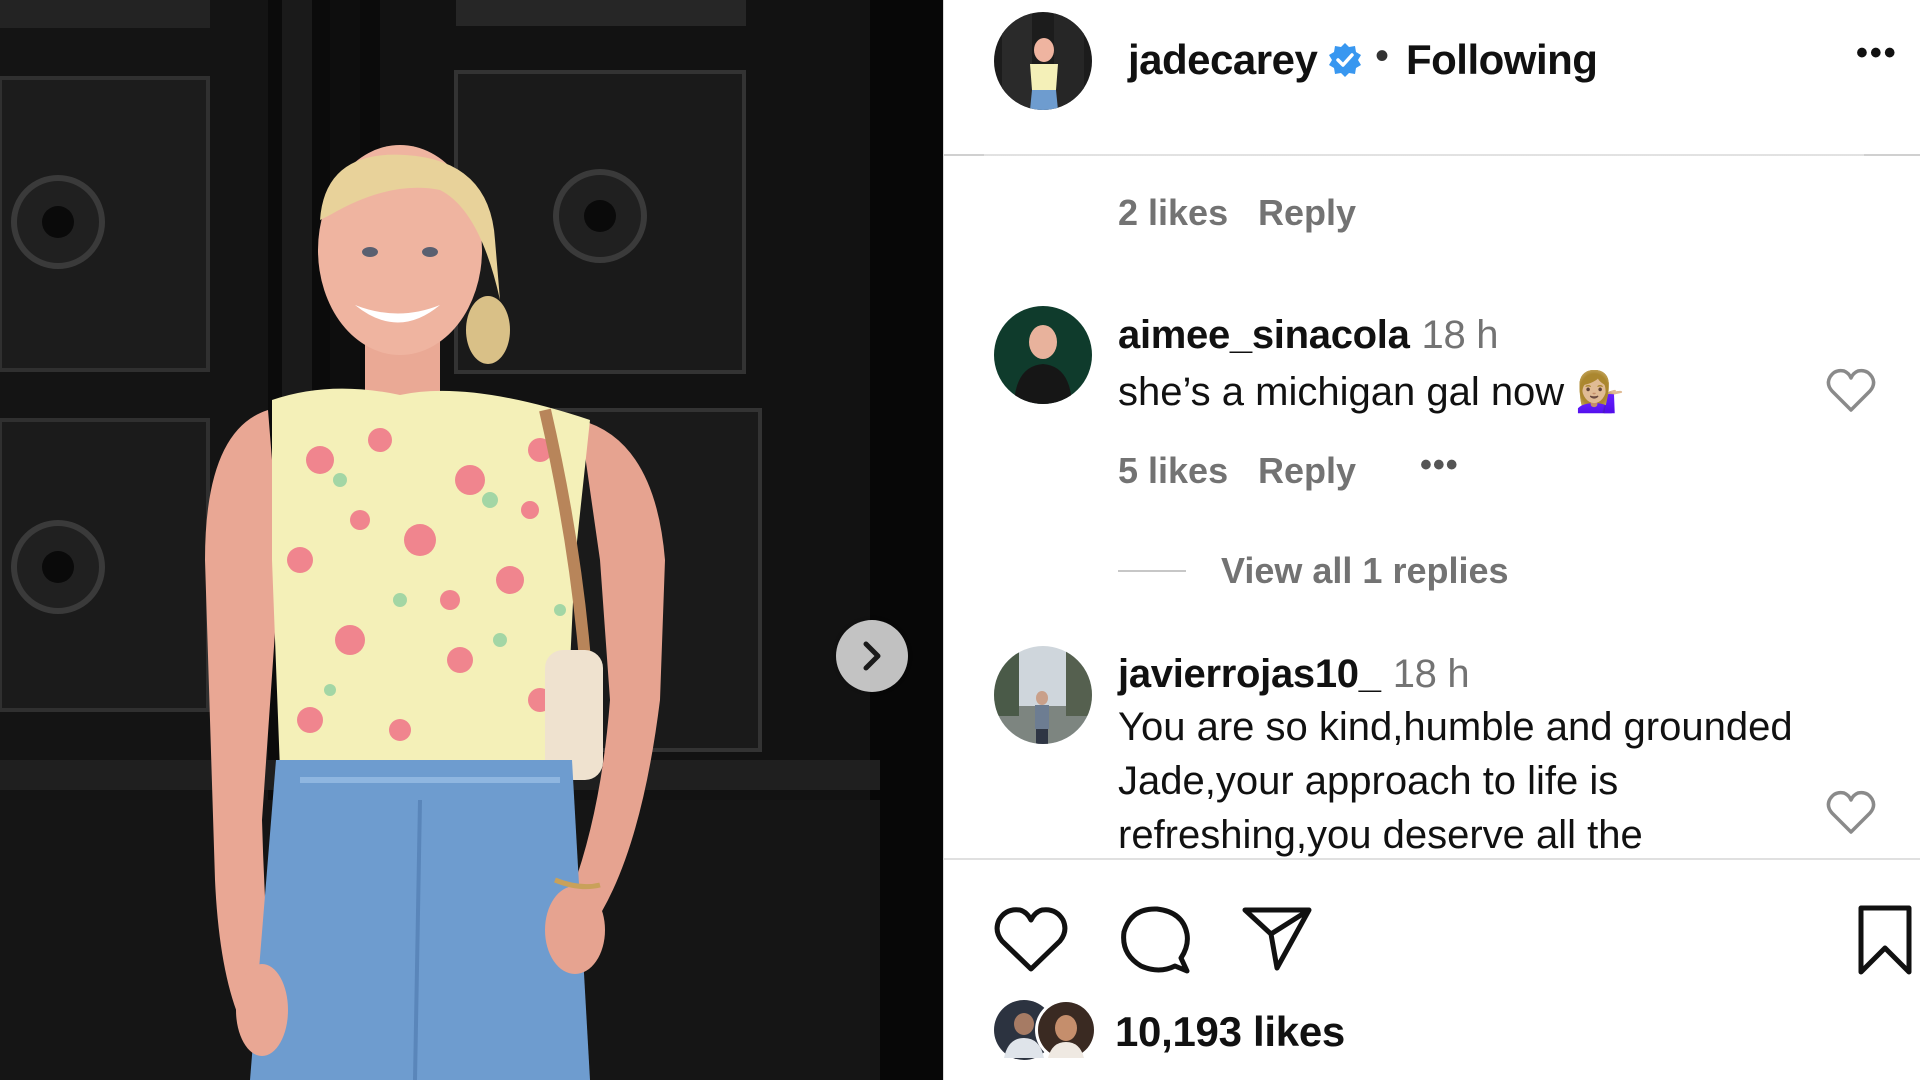 The height and width of the screenshot is (1080, 1920). What do you see at coordinates (1372, 392) in the screenshot?
I see `comment-text: she’s a michigan gal now 💁🏼‍♀️` at bounding box center [1372, 392].